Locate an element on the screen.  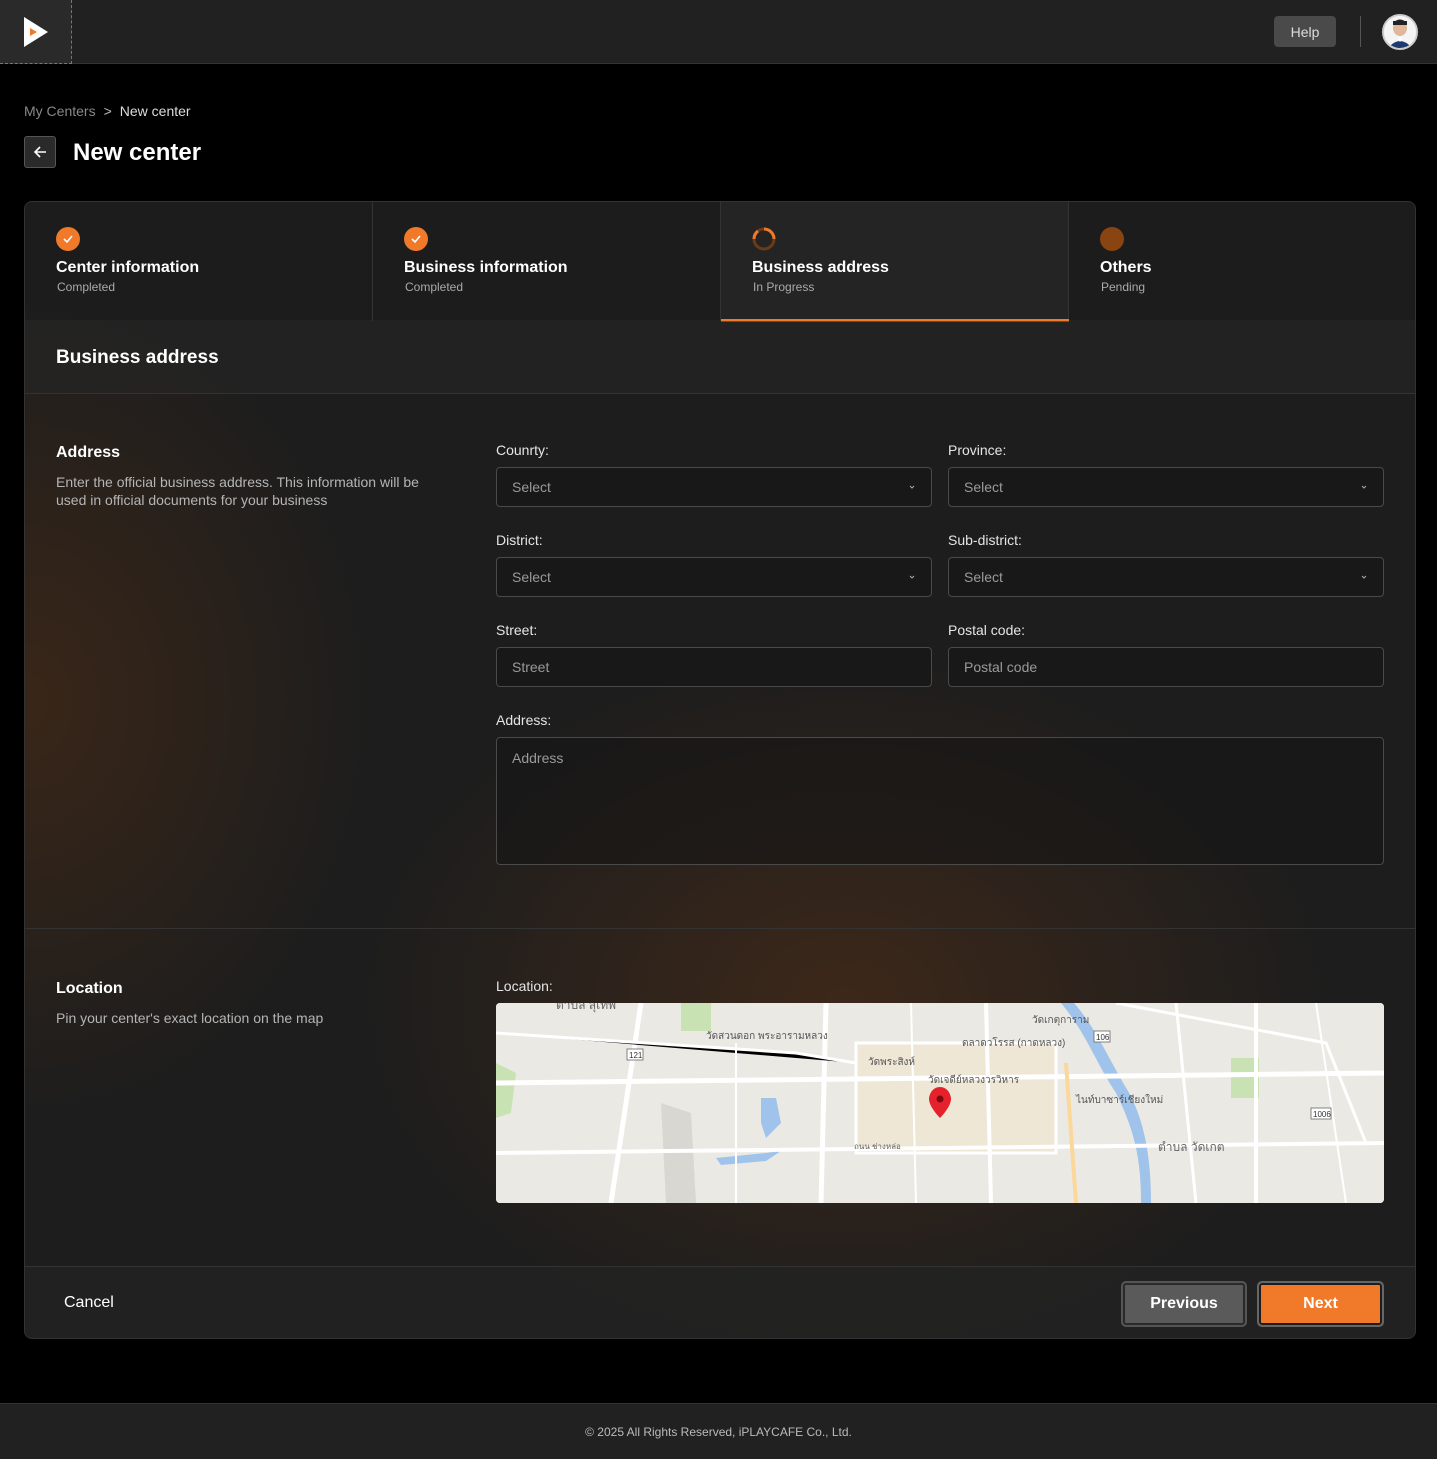
play-logo-icon is located at coordinates (35, 31).